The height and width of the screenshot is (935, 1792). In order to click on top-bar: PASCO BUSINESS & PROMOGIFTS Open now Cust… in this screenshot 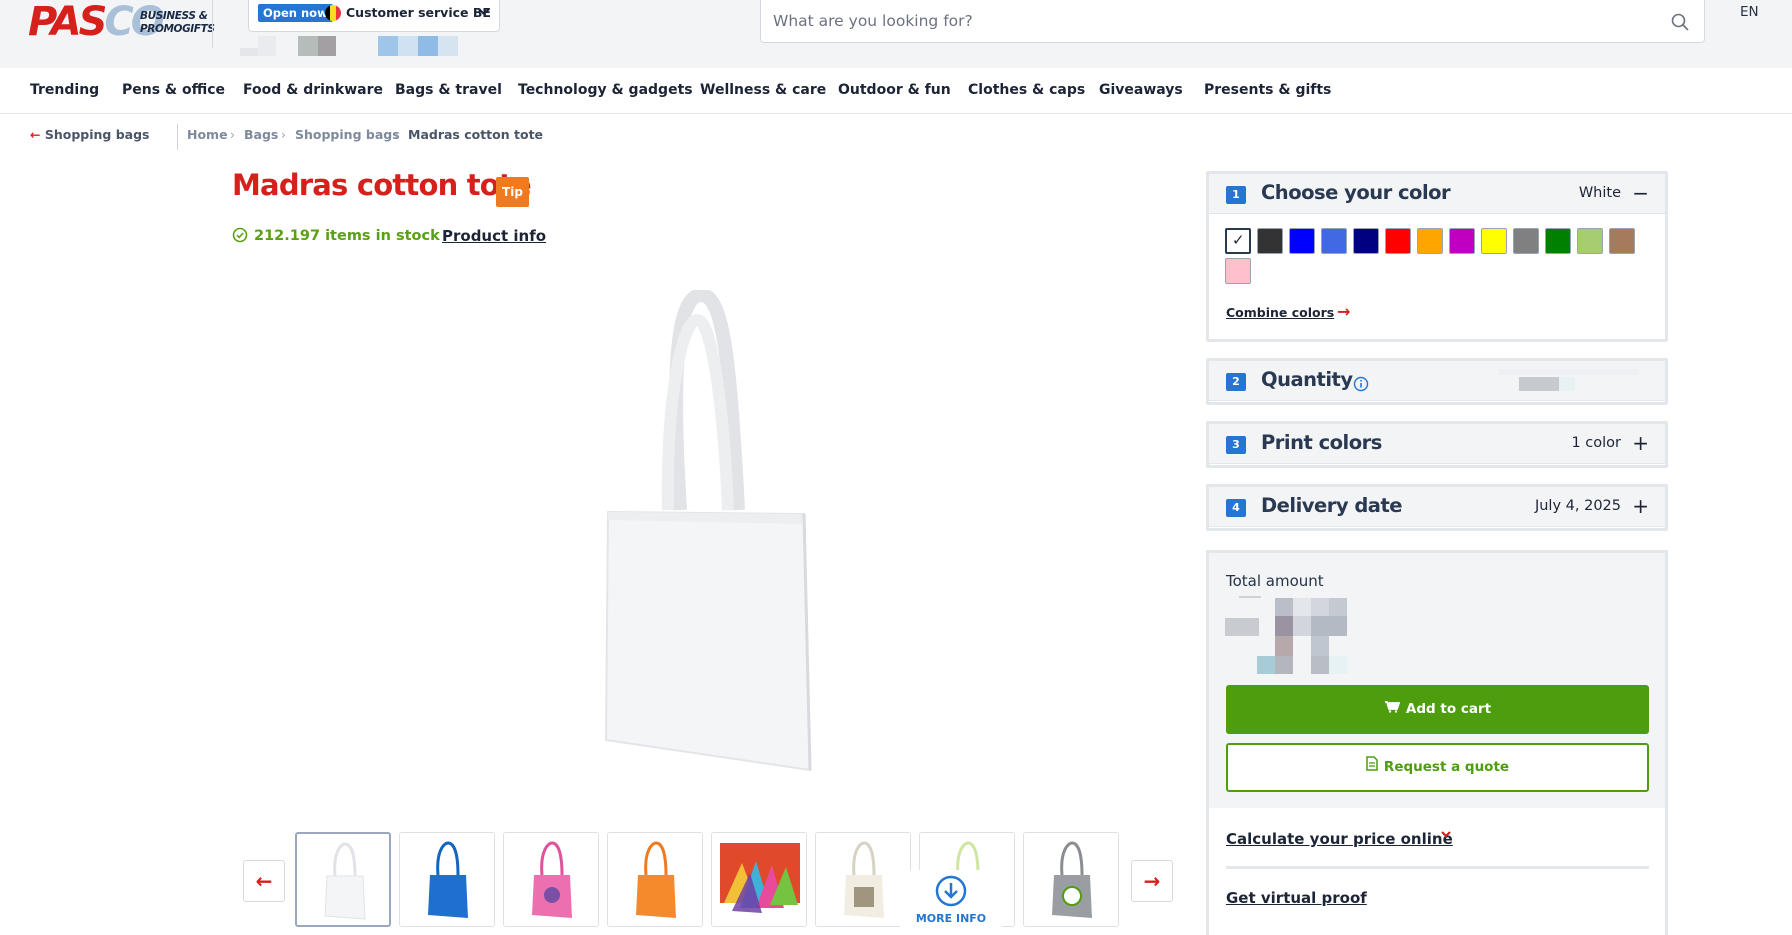, I will do `click(896, 34)`.